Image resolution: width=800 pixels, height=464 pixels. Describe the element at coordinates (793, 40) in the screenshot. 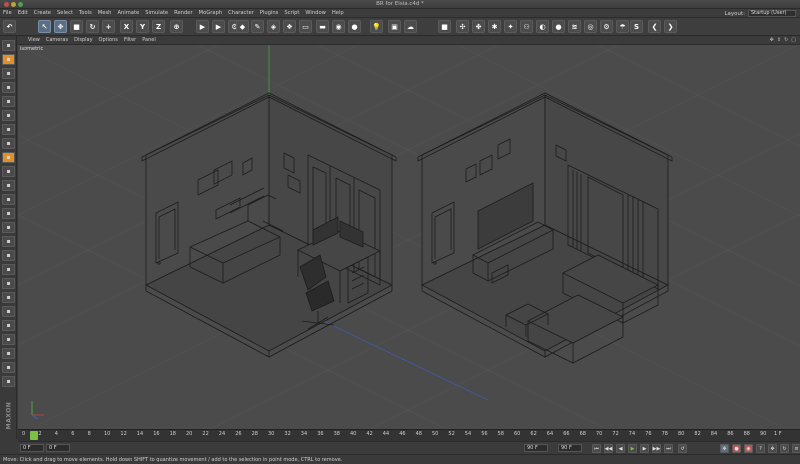

I see `viewport-maximize-icon: ▢` at that location.